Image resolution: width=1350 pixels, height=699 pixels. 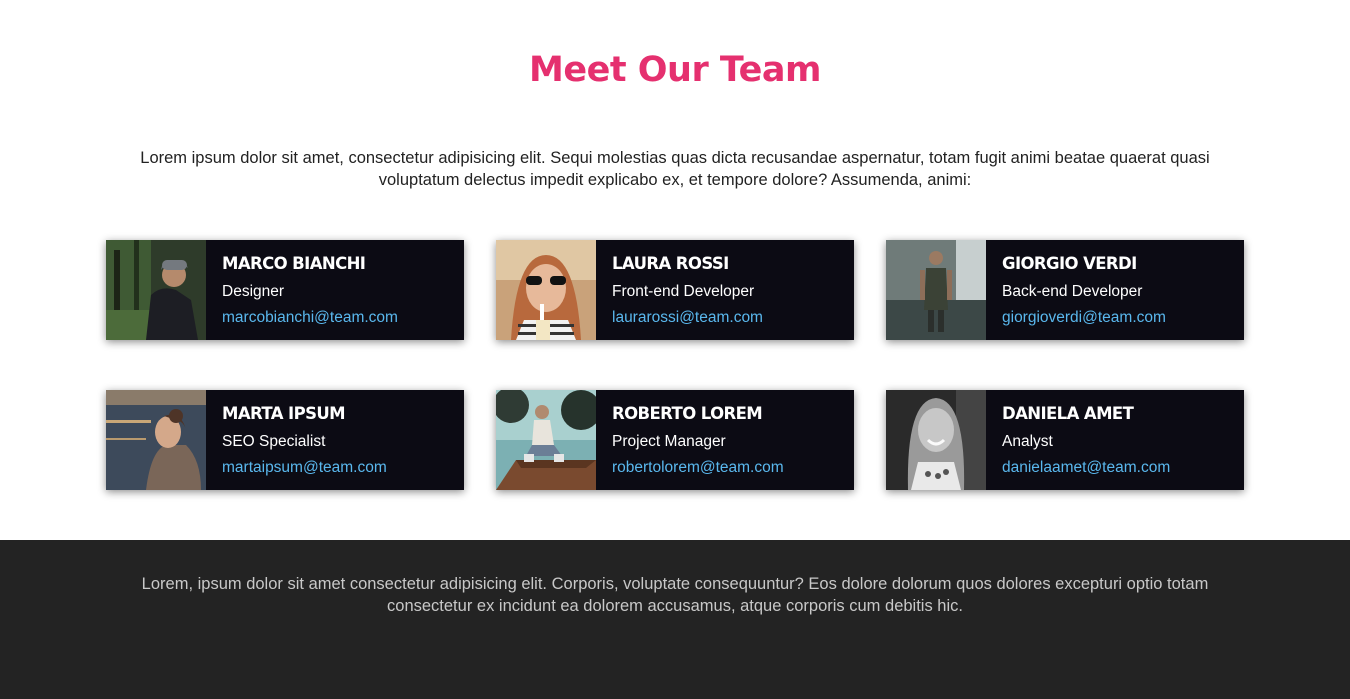 I want to click on member-email-link: marcobianchi@team.com, so click(x=310, y=318).